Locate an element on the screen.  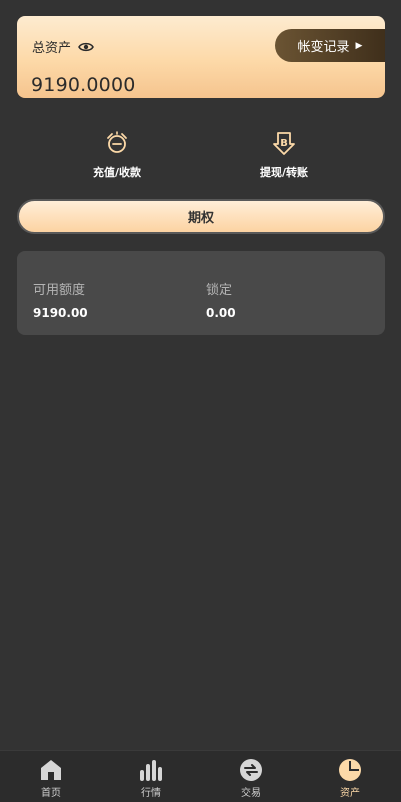
withdraw-button: B 提现/转账 is located at coordinates (284, 155).